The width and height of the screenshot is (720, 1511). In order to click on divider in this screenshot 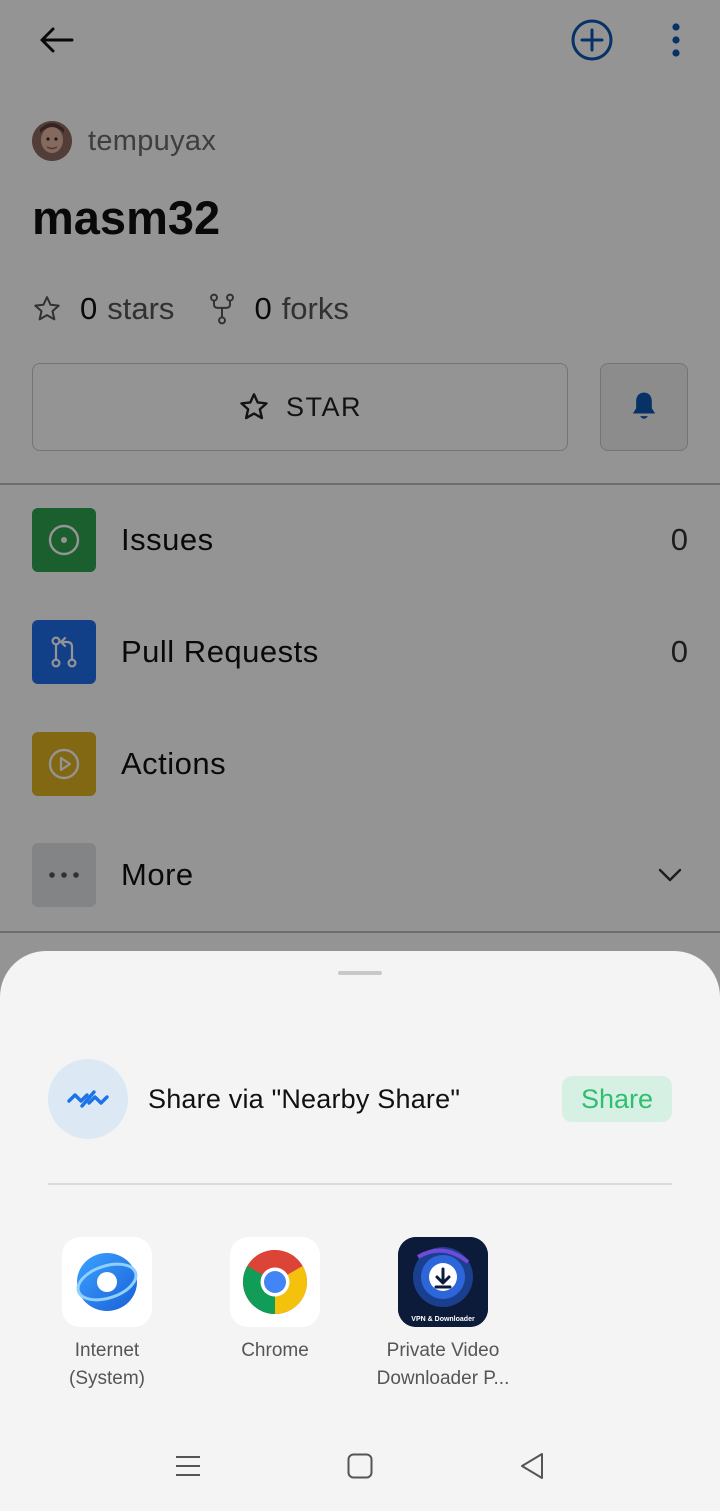, I will do `click(360, 1184)`.